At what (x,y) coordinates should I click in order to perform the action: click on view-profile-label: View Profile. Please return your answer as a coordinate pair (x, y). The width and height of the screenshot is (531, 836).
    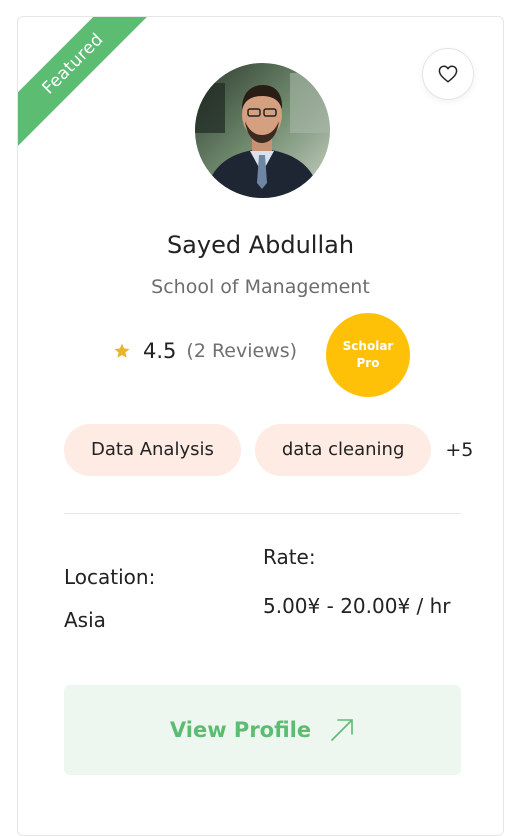
    Looking at the image, I should click on (240, 730).